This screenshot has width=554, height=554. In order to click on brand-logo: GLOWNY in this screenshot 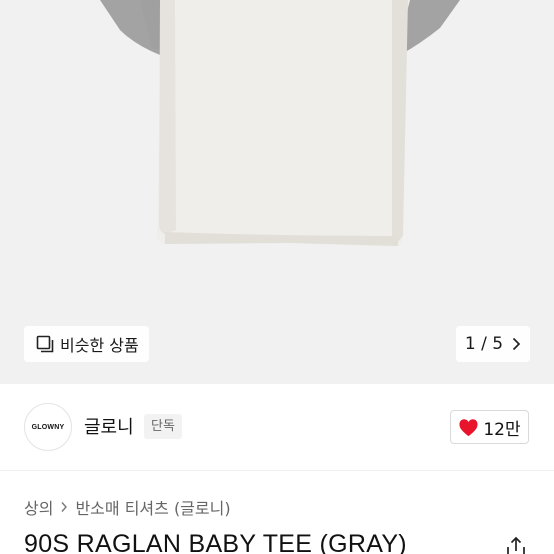, I will do `click(48, 427)`.